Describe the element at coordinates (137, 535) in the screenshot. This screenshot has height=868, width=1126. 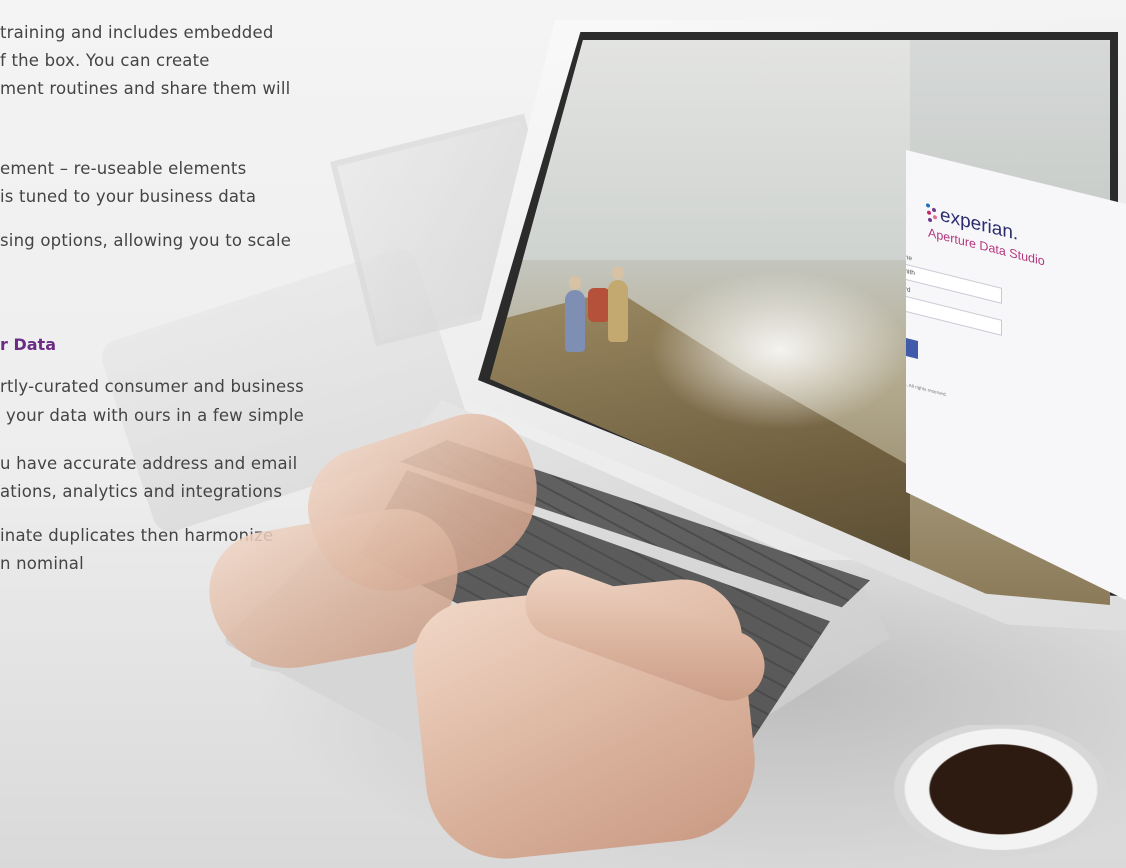
I see `copy-line: inate duplicates then harmonize` at that location.